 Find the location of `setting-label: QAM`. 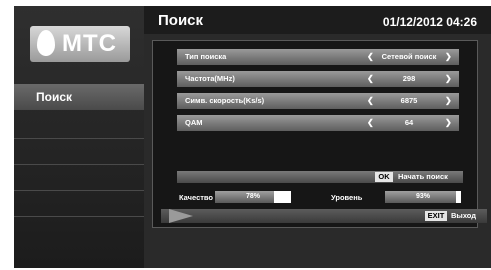

setting-label: QAM is located at coordinates (194, 122).